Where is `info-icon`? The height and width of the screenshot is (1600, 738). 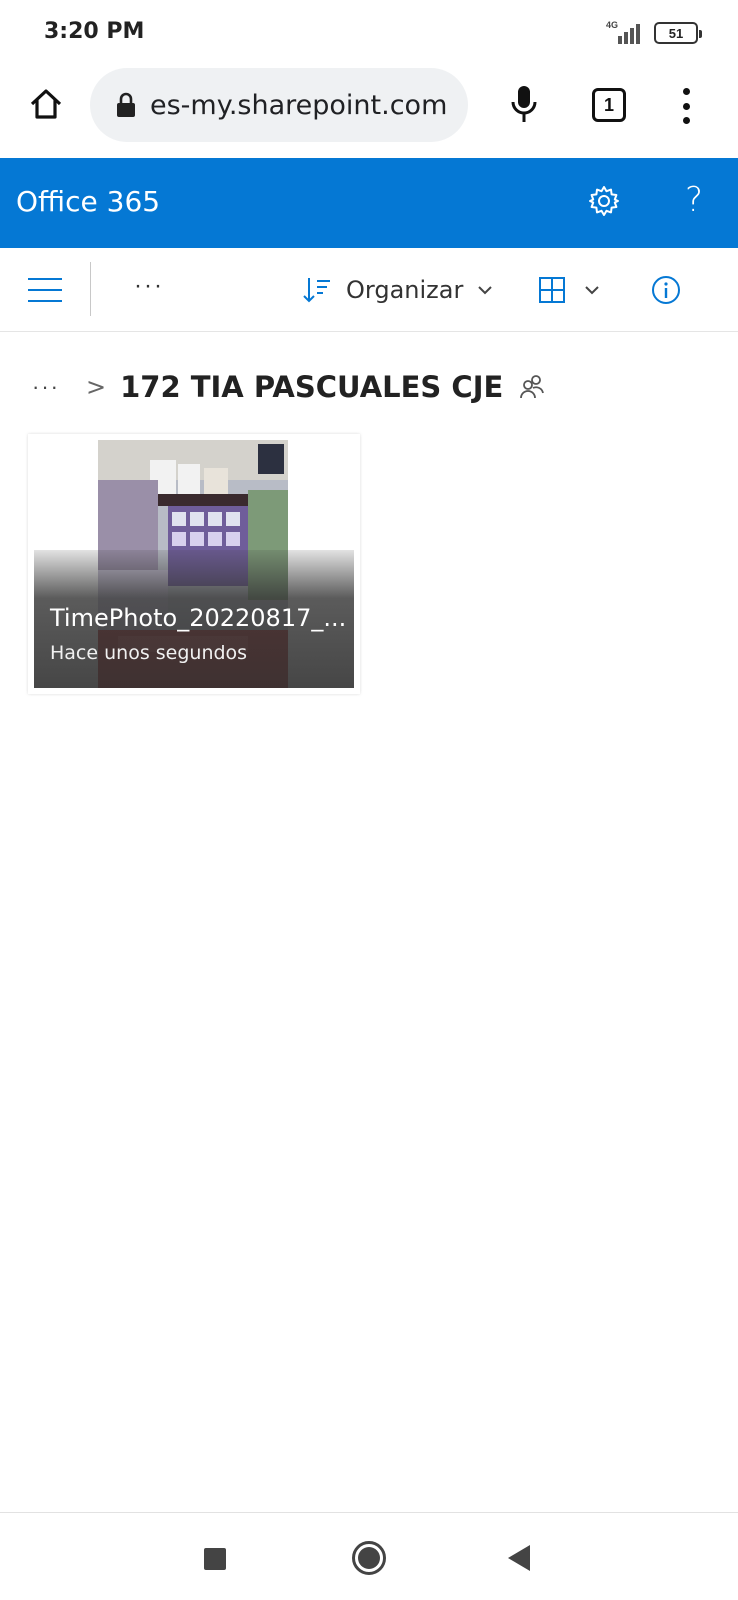
info-icon is located at coordinates (666, 290).